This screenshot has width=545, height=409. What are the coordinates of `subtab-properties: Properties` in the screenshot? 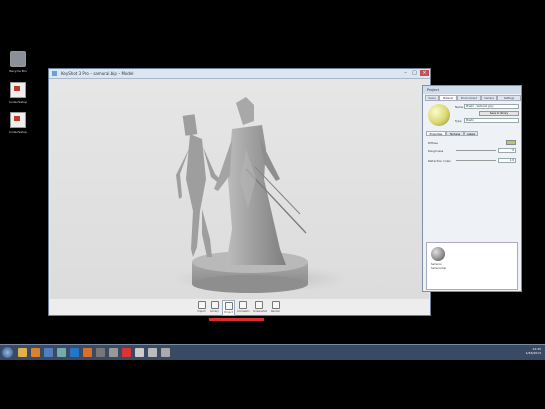 It's located at (436, 133).